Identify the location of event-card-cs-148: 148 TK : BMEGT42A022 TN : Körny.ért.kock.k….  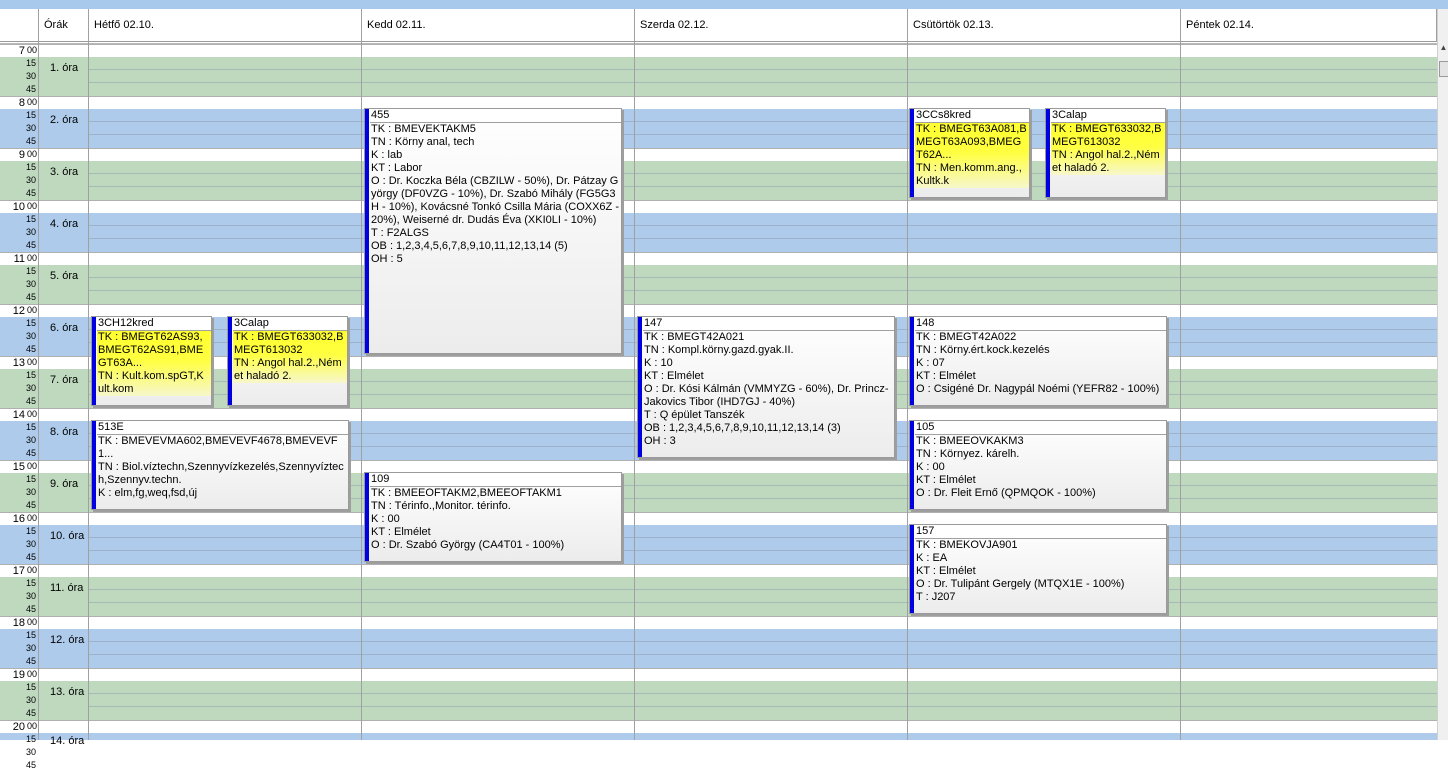
(1038, 361).